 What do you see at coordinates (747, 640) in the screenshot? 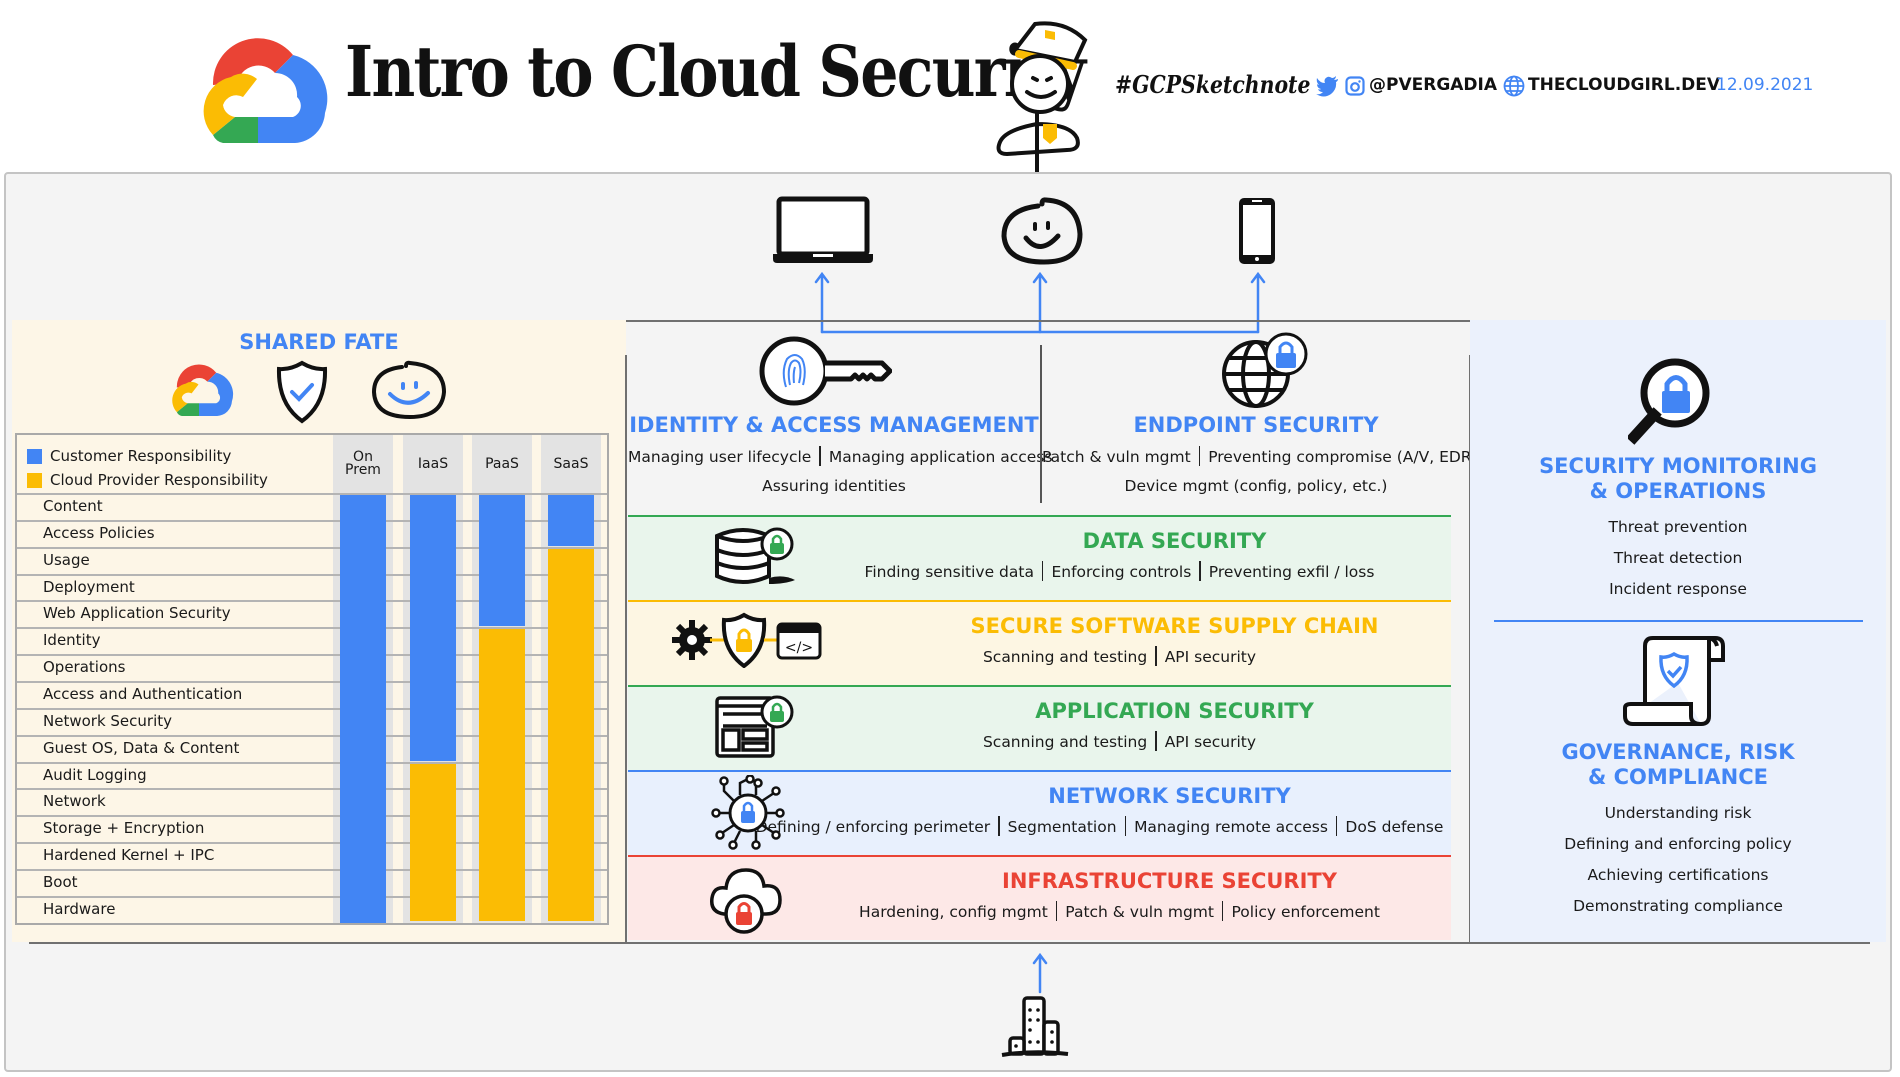
I see `gear-shield-code-icon: </>` at bounding box center [747, 640].